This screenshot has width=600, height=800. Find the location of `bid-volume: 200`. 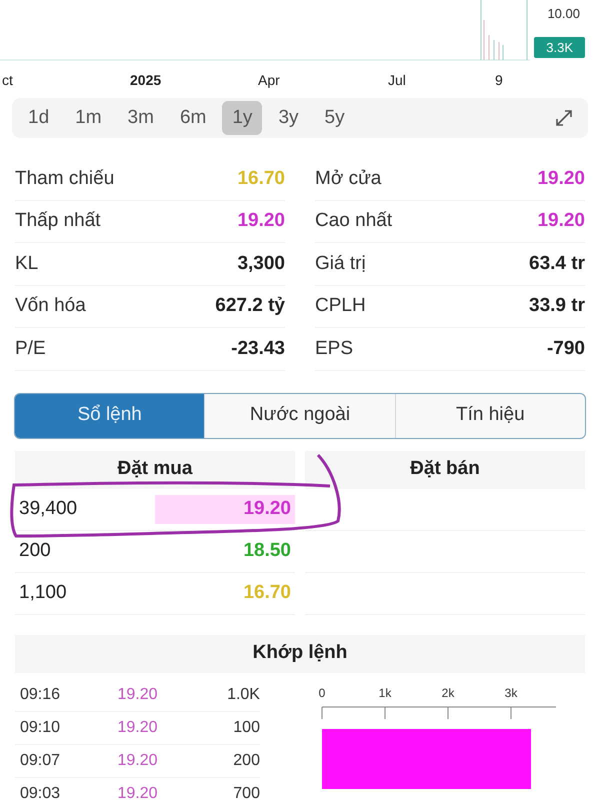

bid-volume: 200 is located at coordinates (34, 550).